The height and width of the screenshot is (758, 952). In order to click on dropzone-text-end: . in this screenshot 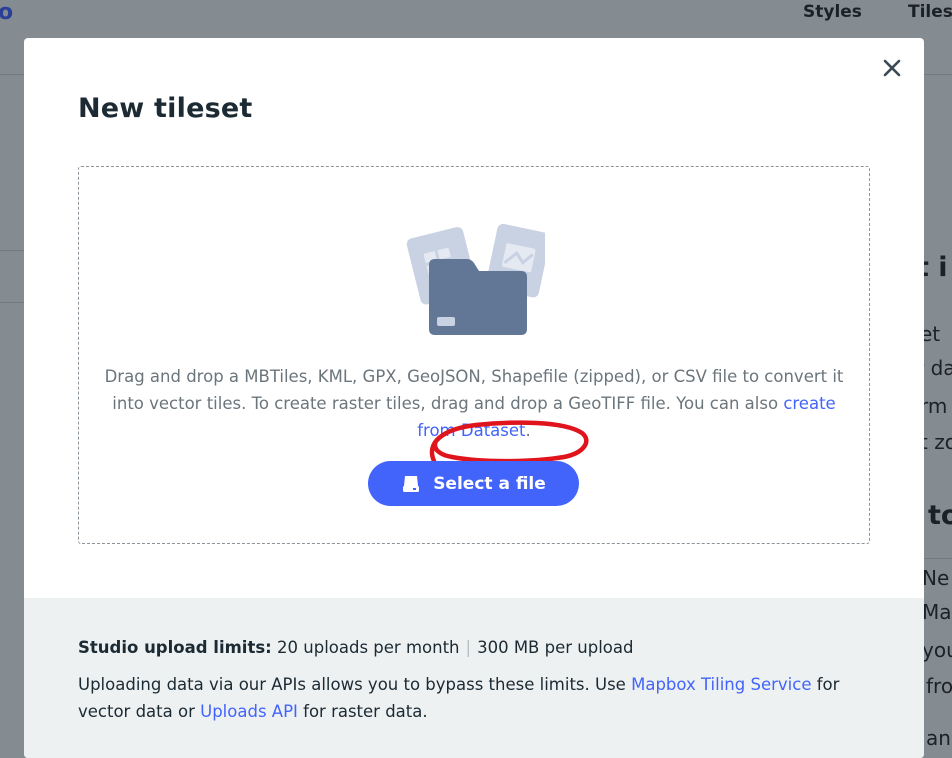, I will do `click(528, 430)`.